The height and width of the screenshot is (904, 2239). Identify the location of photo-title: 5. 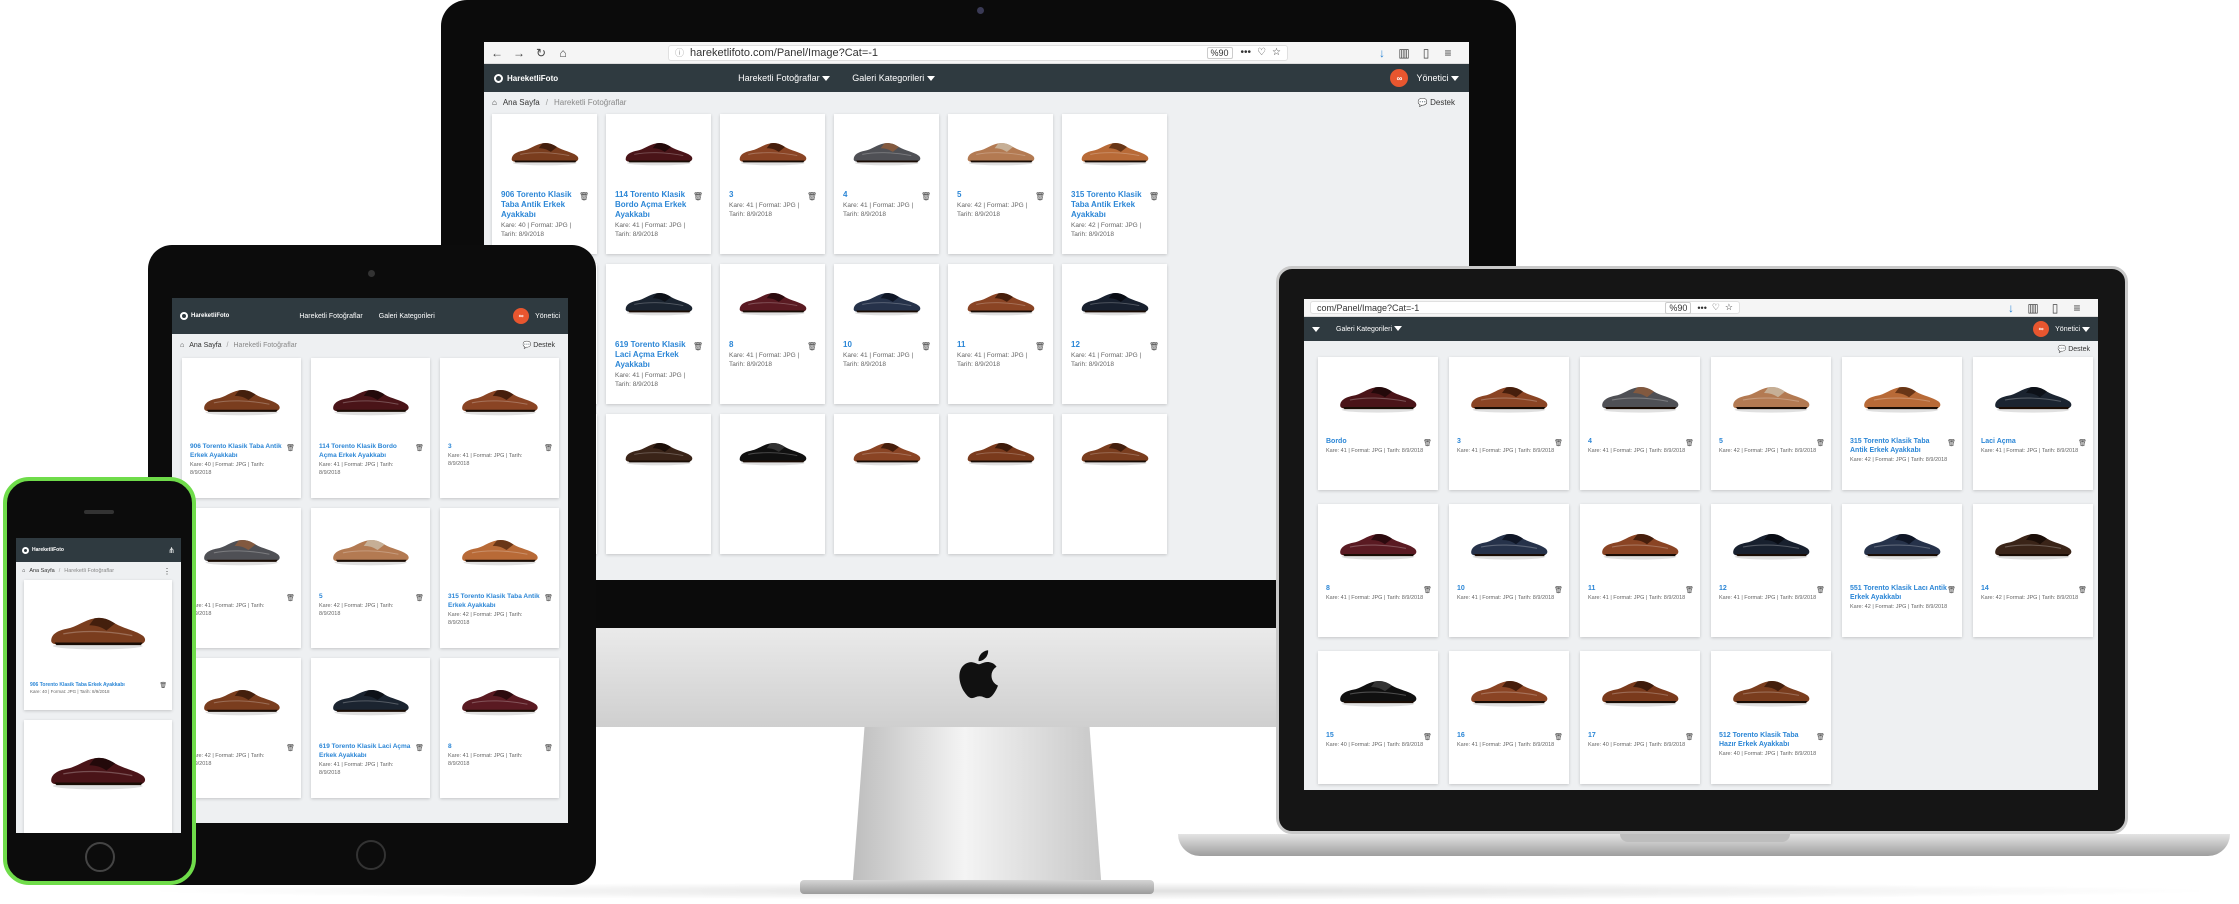
(370, 595).